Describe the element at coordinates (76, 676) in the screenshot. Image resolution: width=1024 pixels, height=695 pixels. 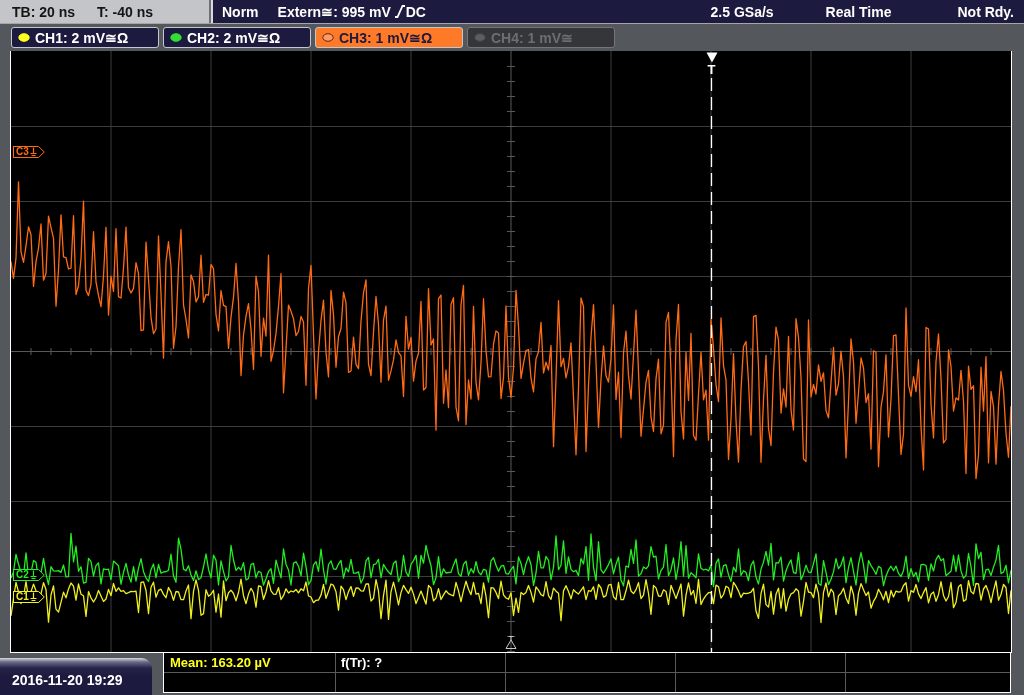
I see `date-time-tab: 2016-11-20 19:29` at that location.